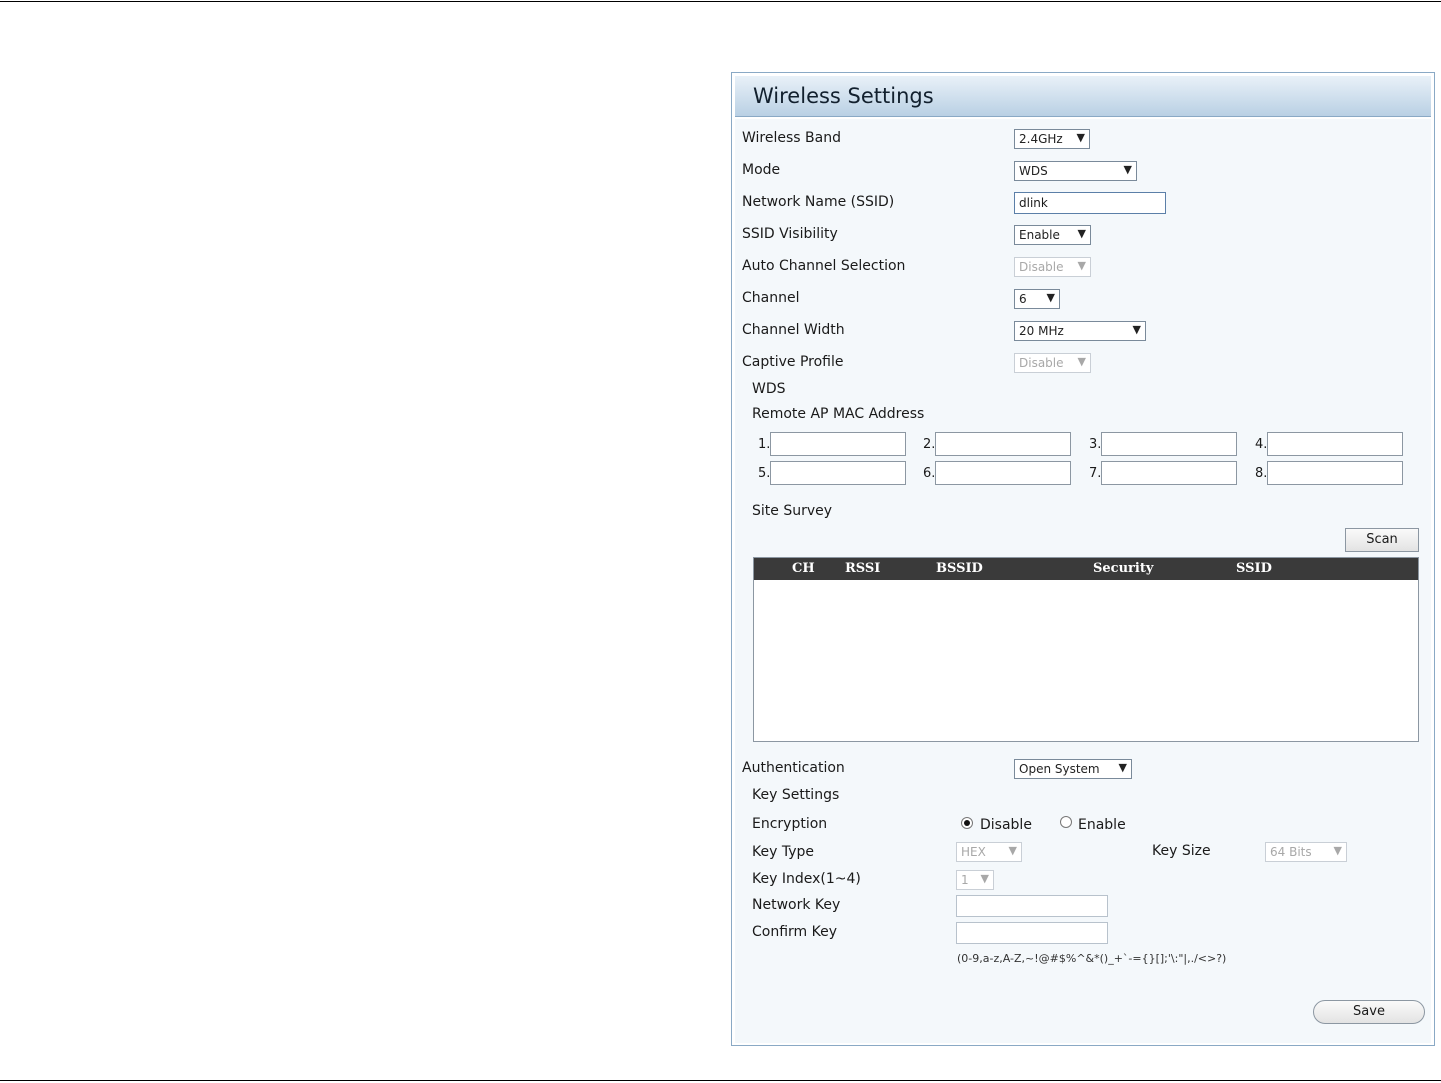  Describe the element at coordinates (796, 905) in the screenshot. I see `network-key-label: Network Key` at that location.